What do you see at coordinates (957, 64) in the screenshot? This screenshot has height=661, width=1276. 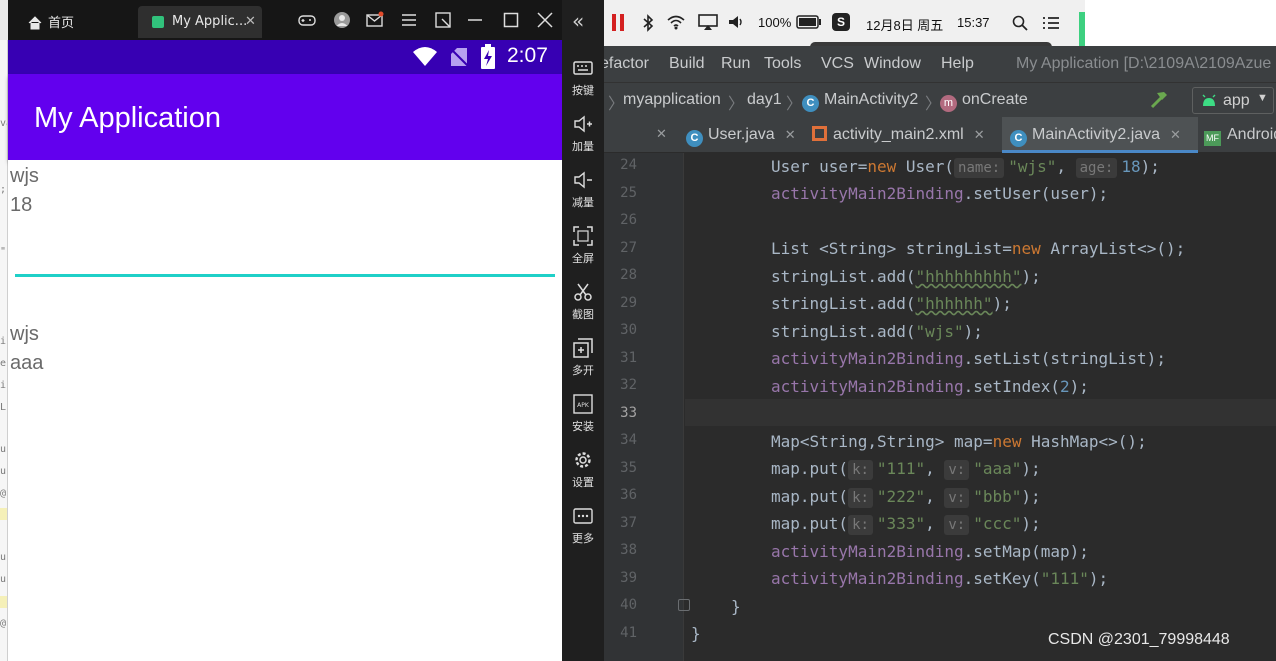 I see `menu-help: Help` at bounding box center [957, 64].